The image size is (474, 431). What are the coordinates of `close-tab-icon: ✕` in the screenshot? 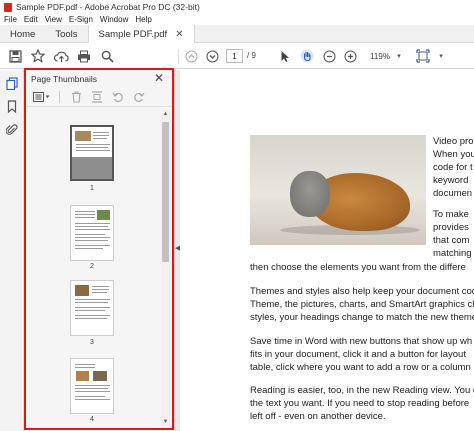 It's located at (179, 34).